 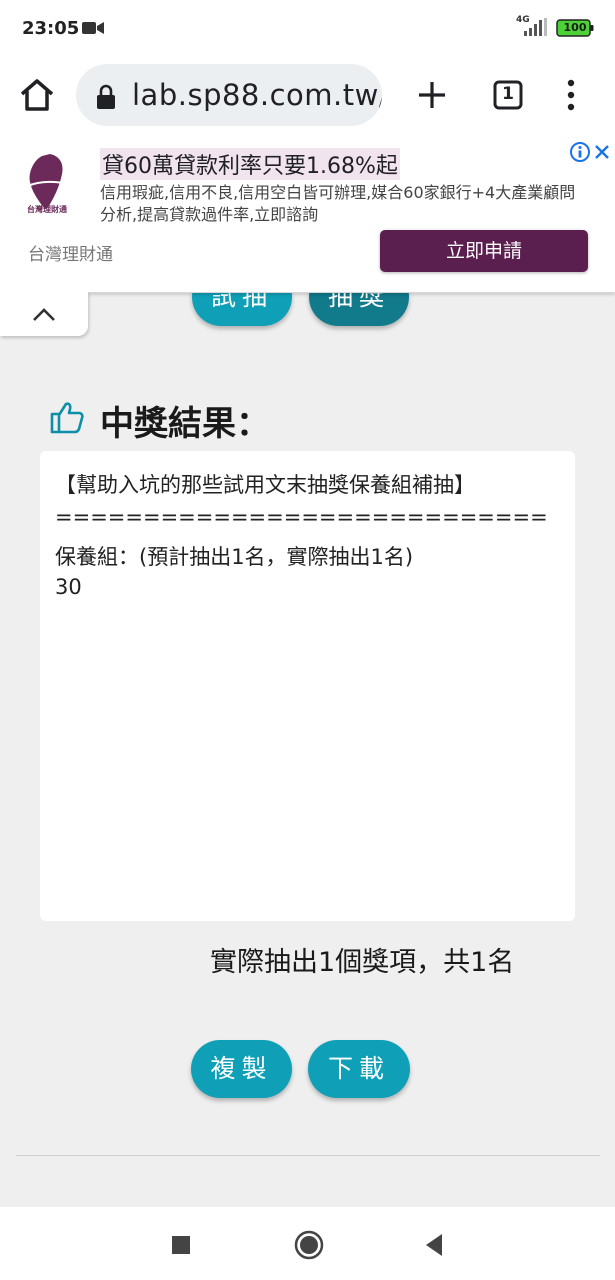 I want to click on browser-toolbar: lab.sp88.com.tw/ 1, so click(x=307, y=98).